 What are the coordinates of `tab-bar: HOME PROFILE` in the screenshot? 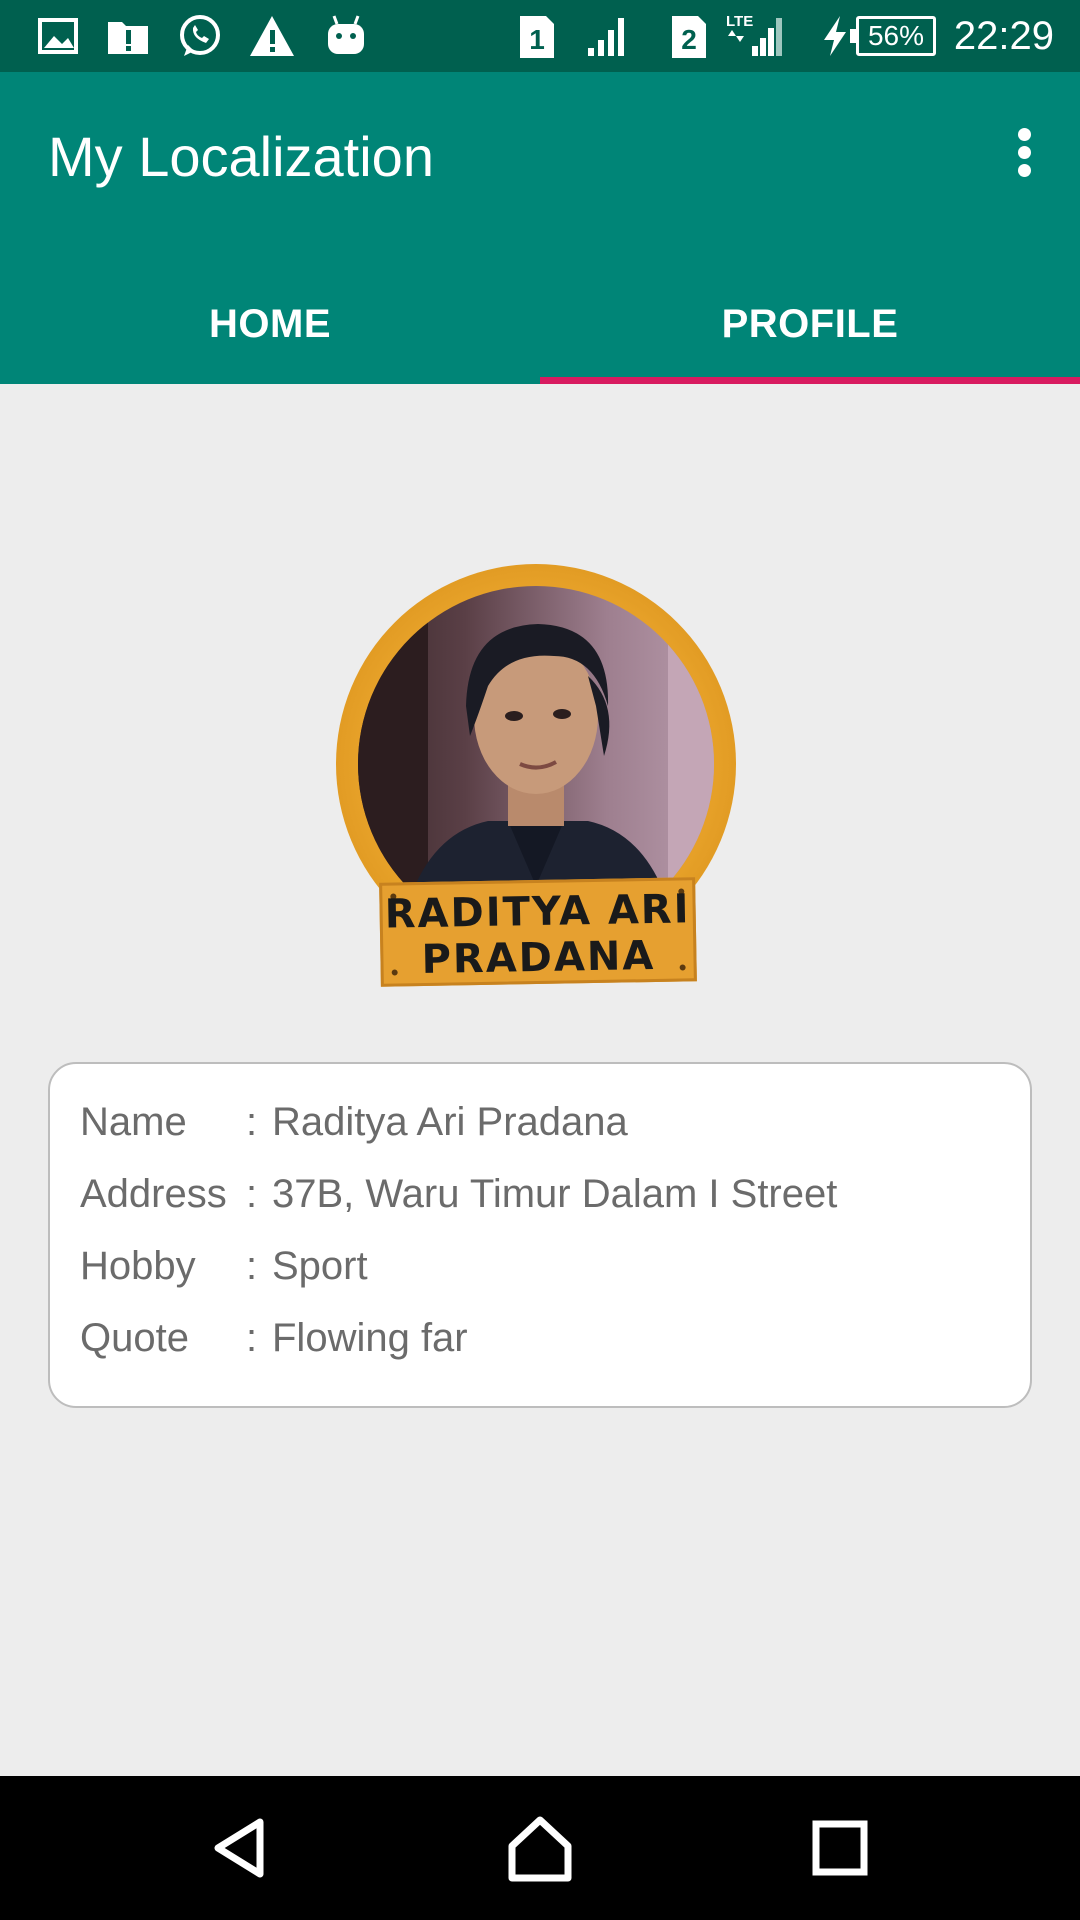 It's located at (540, 324).